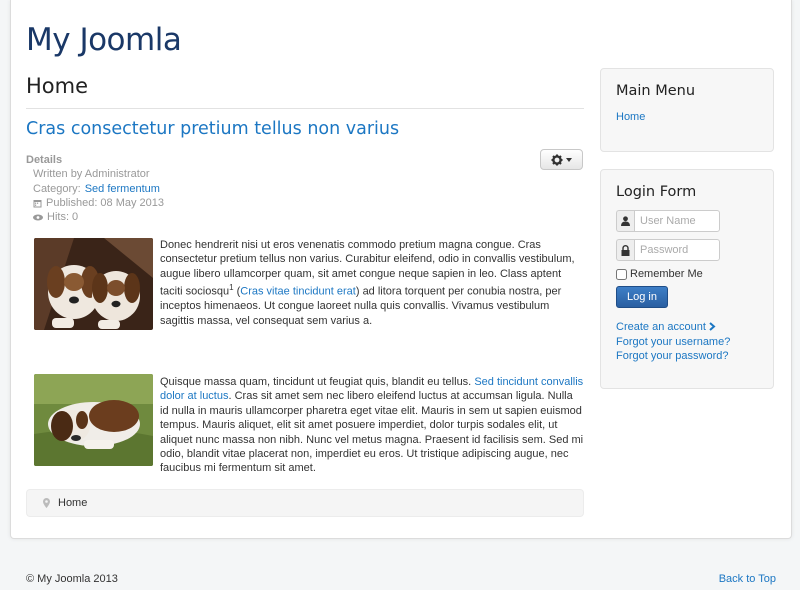 This screenshot has width=800, height=590. Describe the element at coordinates (656, 91) in the screenshot. I see `main-menu-title: Main Menu` at that location.